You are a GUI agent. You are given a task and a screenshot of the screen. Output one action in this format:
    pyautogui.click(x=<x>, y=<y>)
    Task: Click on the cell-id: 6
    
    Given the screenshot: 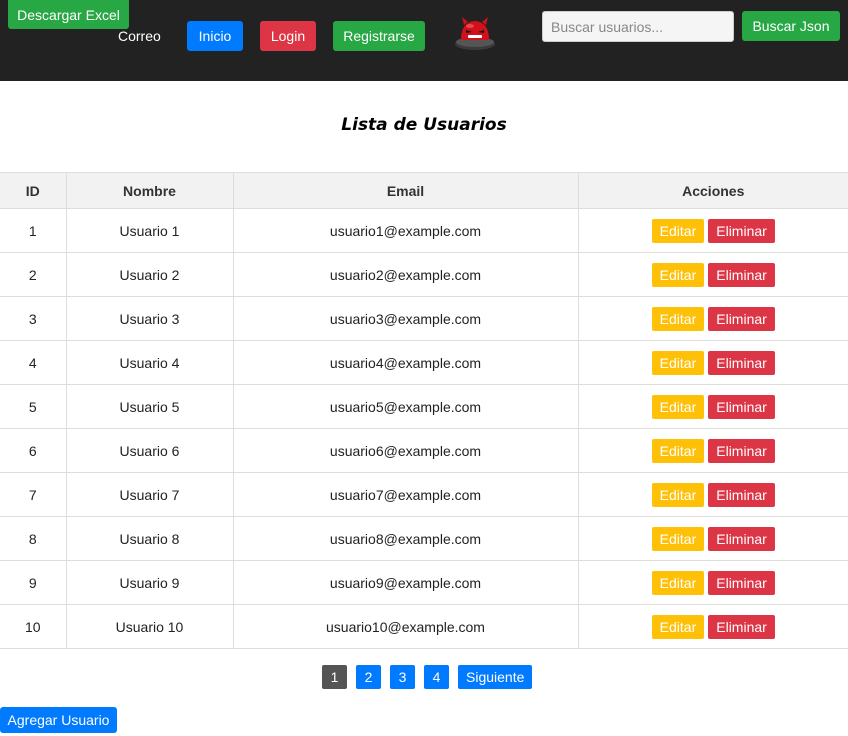 What is the action you would take?
    pyautogui.click(x=33, y=450)
    